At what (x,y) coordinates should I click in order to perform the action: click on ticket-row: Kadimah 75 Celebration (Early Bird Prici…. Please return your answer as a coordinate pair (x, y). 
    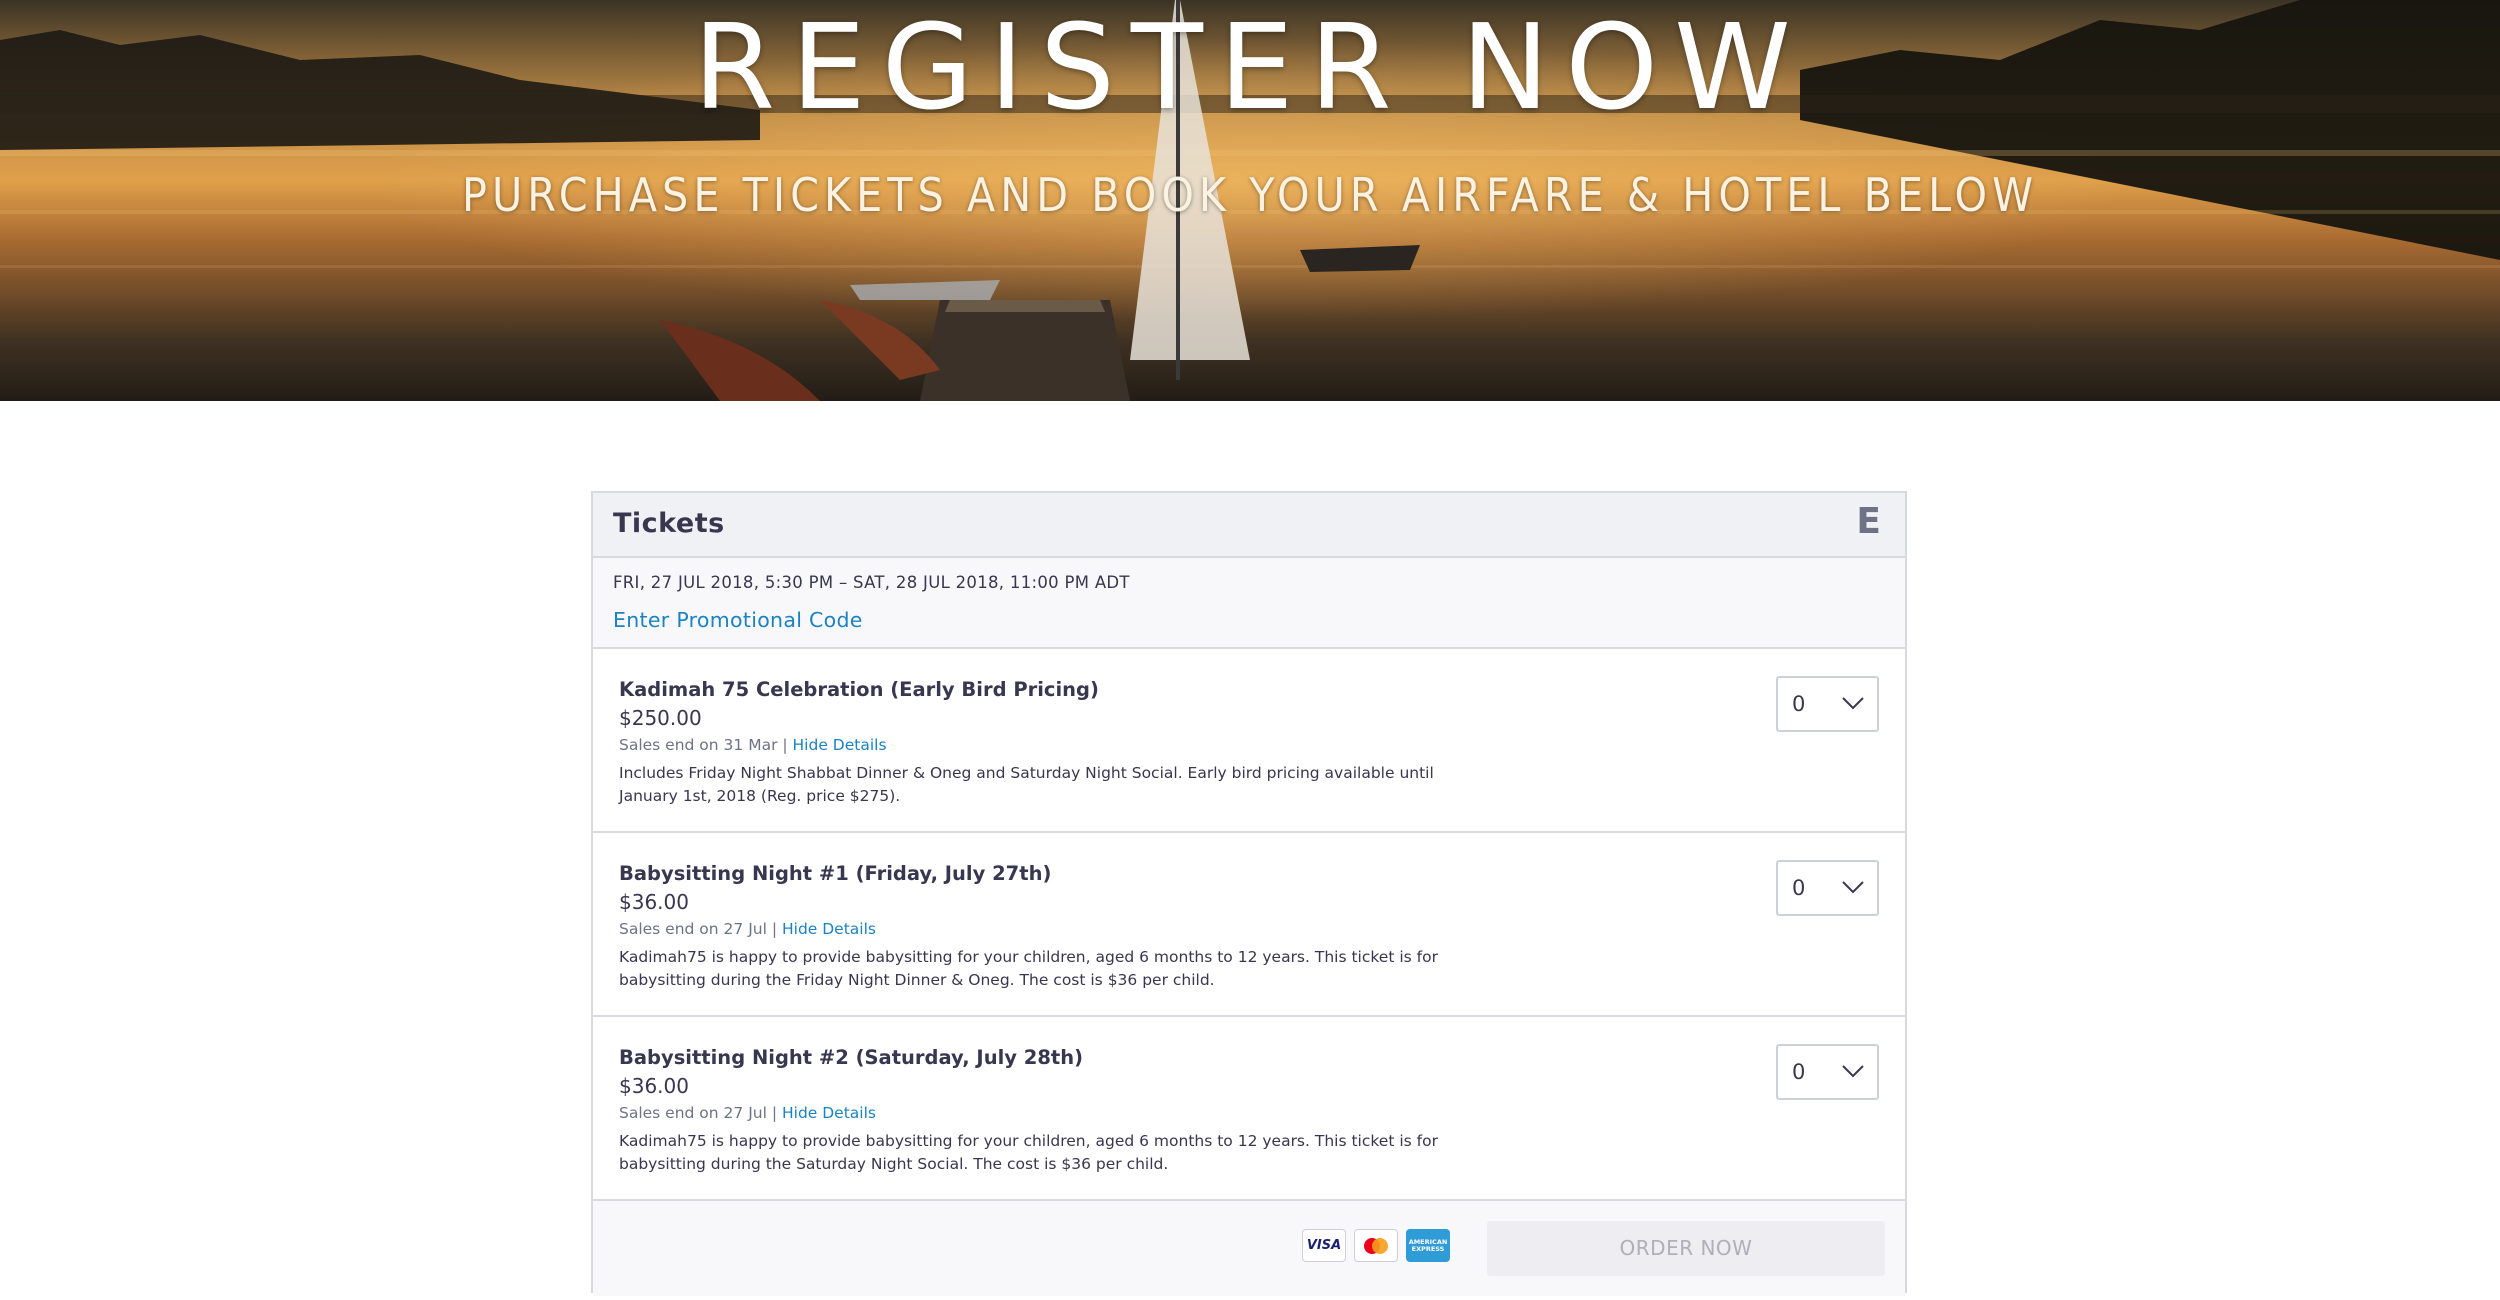
    Looking at the image, I should click on (1249, 741).